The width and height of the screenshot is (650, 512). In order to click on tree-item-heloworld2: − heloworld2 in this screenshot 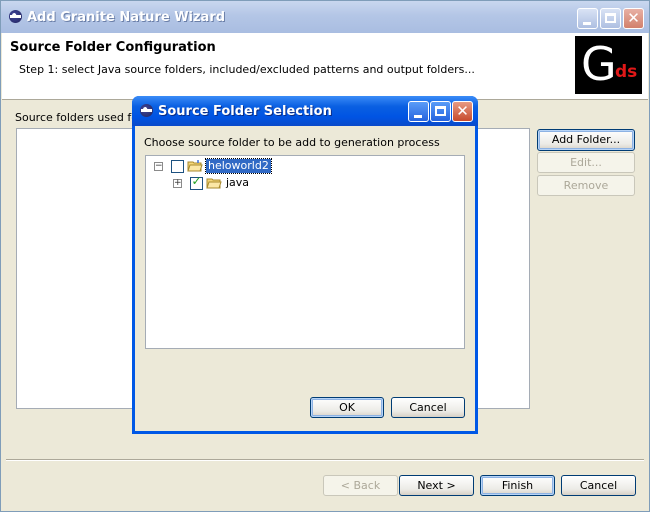, I will do `click(305, 166)`.